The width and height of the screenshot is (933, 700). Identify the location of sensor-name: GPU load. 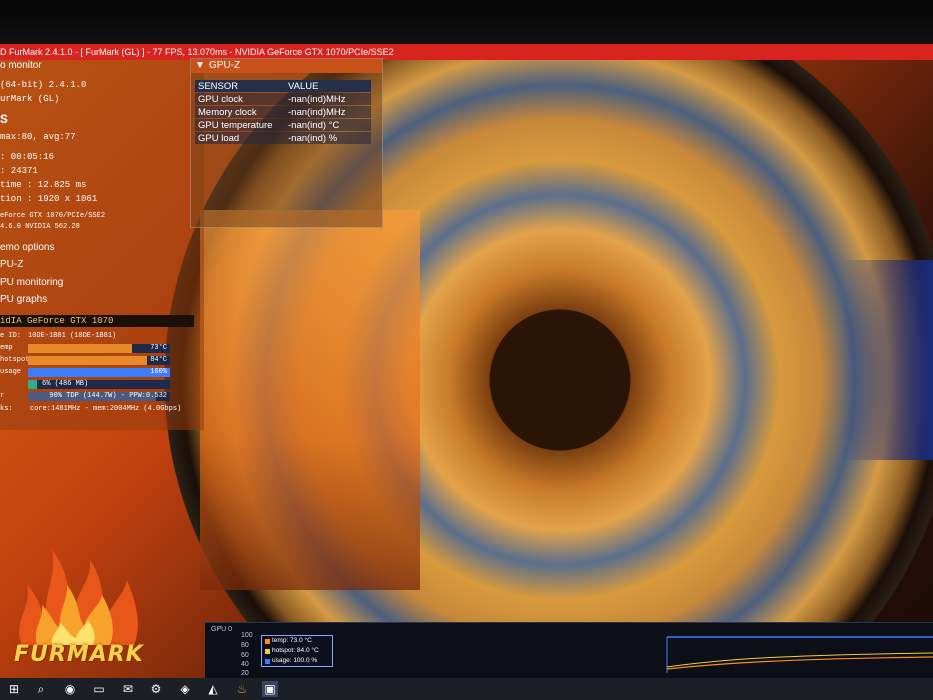
(240, 138).